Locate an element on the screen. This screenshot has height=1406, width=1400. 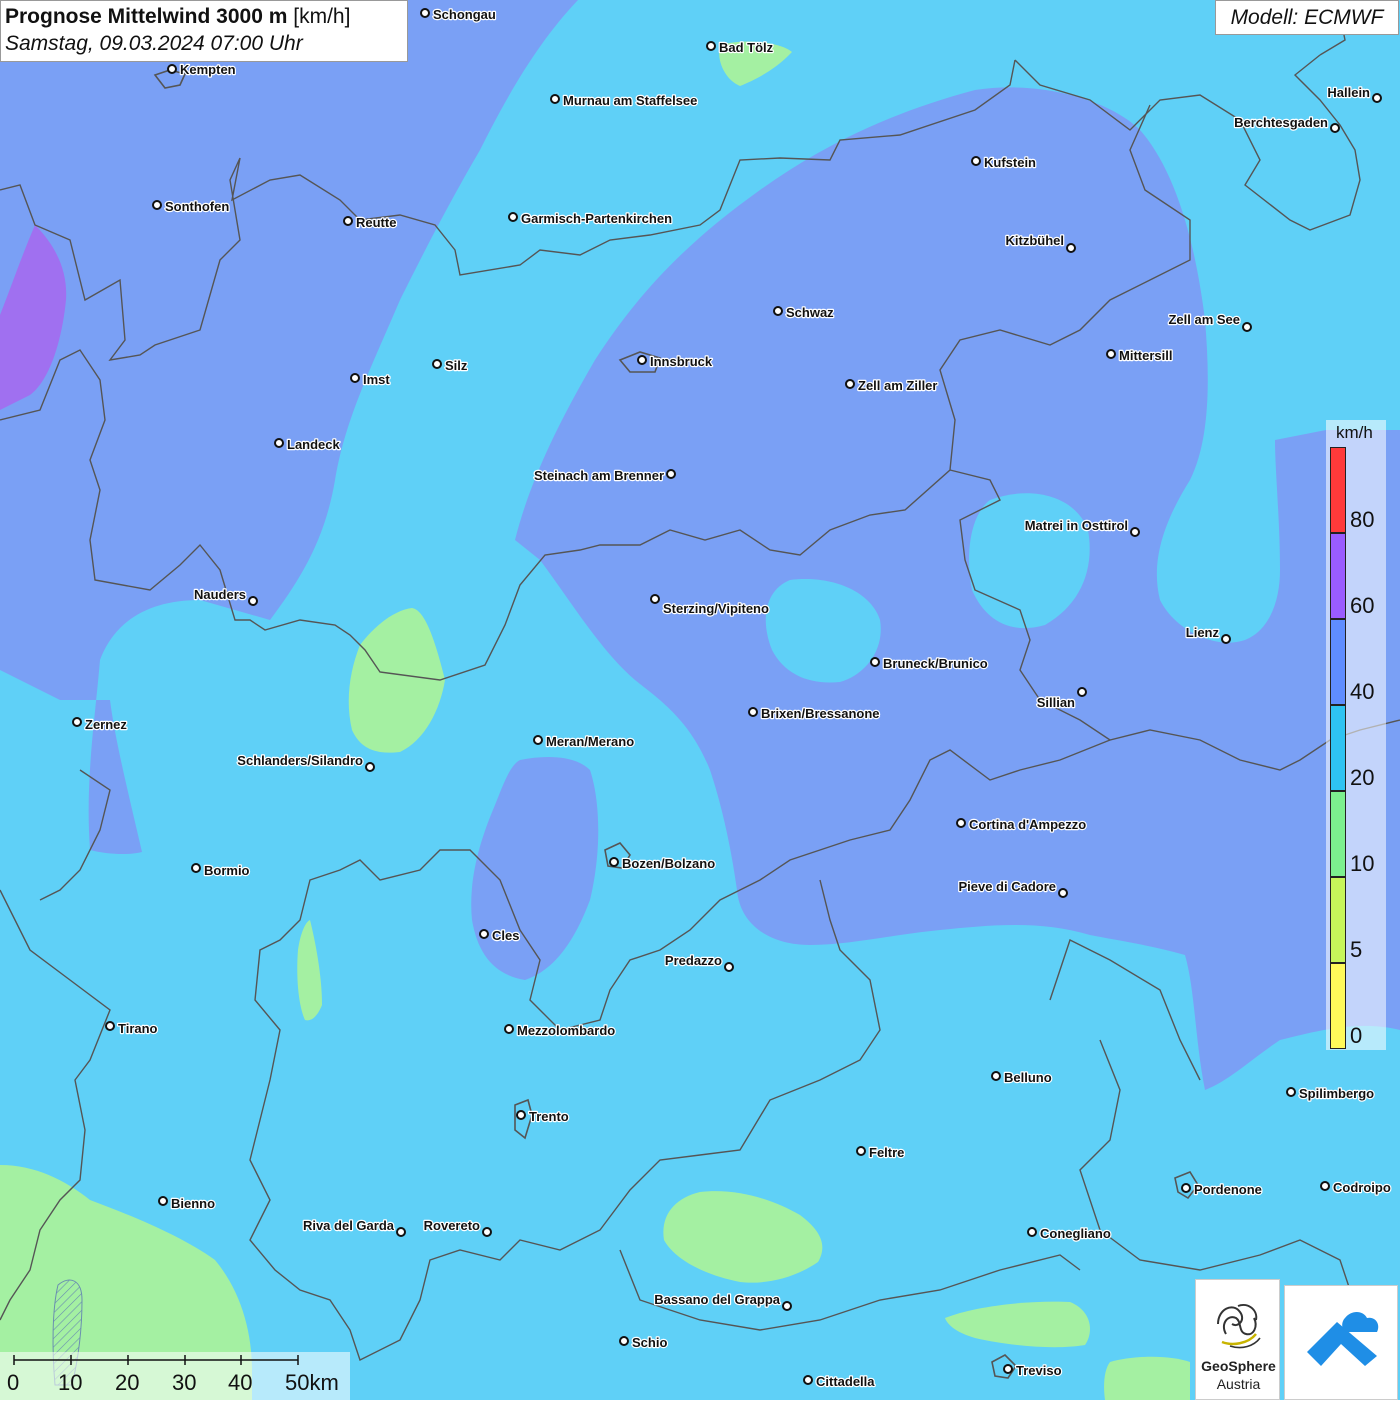
scale-label-10: 10 is located at coordinates (70, 1382).